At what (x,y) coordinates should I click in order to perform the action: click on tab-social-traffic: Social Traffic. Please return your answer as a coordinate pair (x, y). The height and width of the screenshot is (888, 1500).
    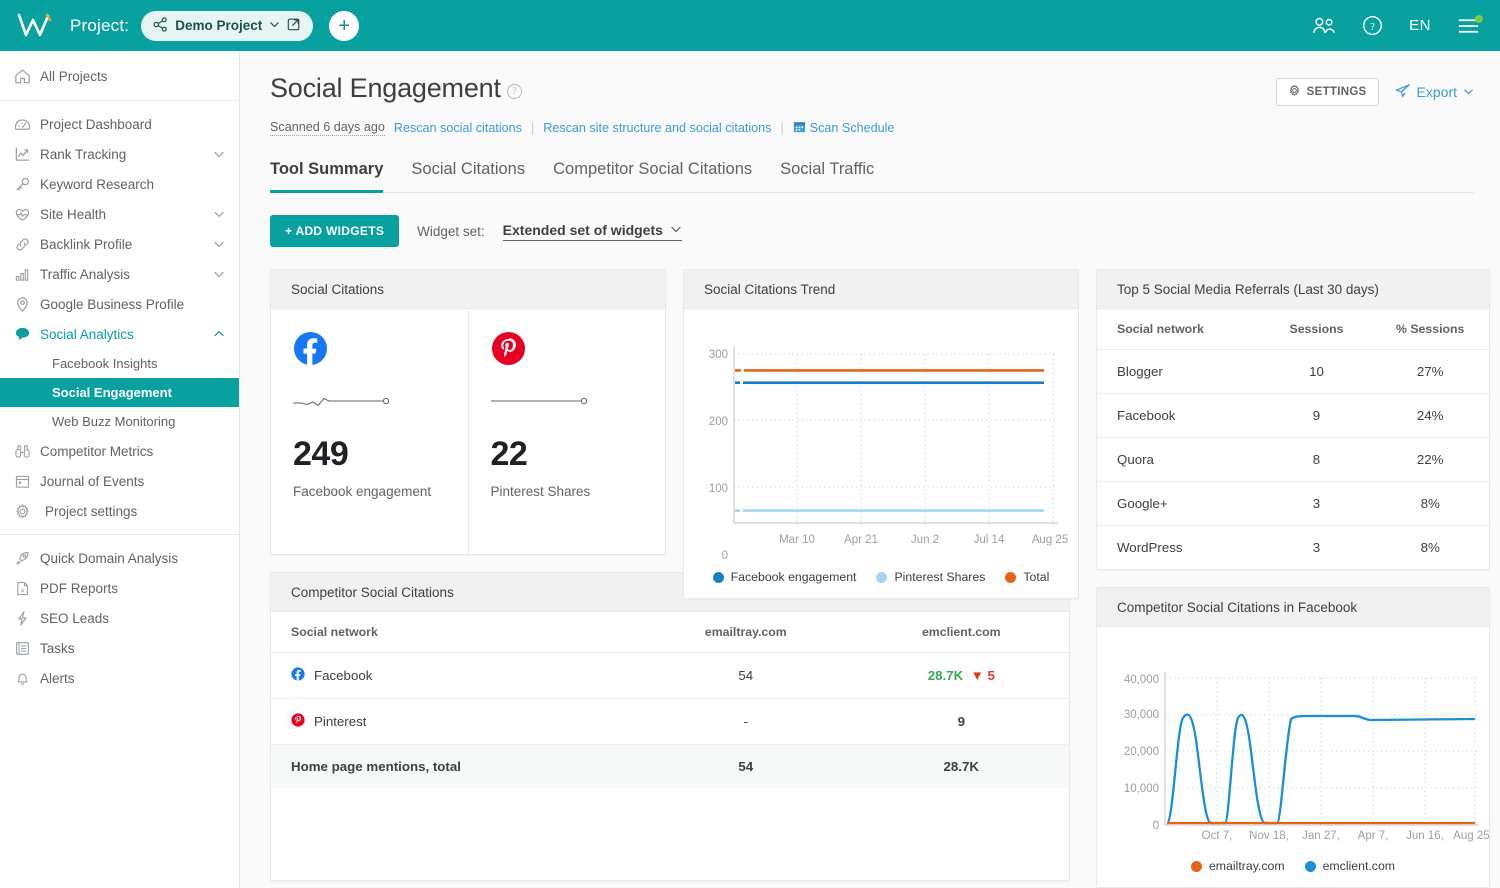
    Looking at the image, I should click on (827, 176).